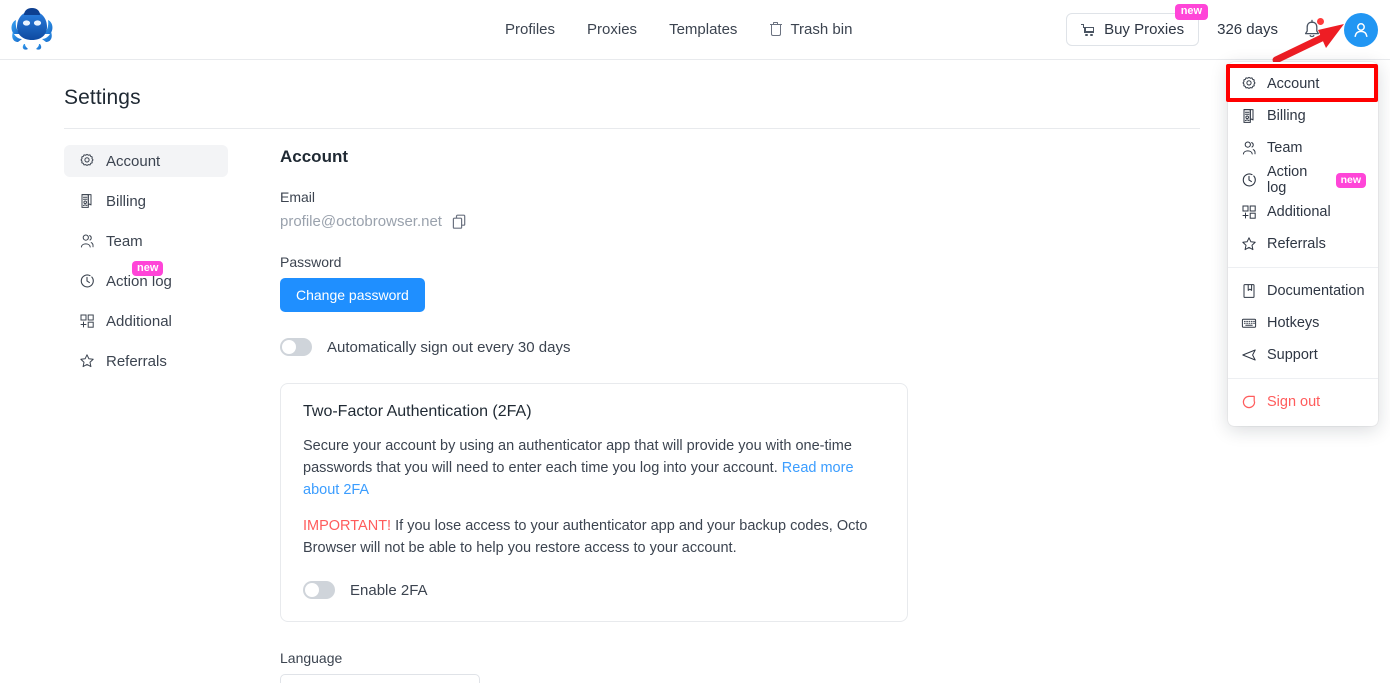 The height and width of the screenshot is (683, 1390). What do you see at coordinates (1248, 291) in the screenshot?
I see `book-icon` at bounding box center [1248, 291].